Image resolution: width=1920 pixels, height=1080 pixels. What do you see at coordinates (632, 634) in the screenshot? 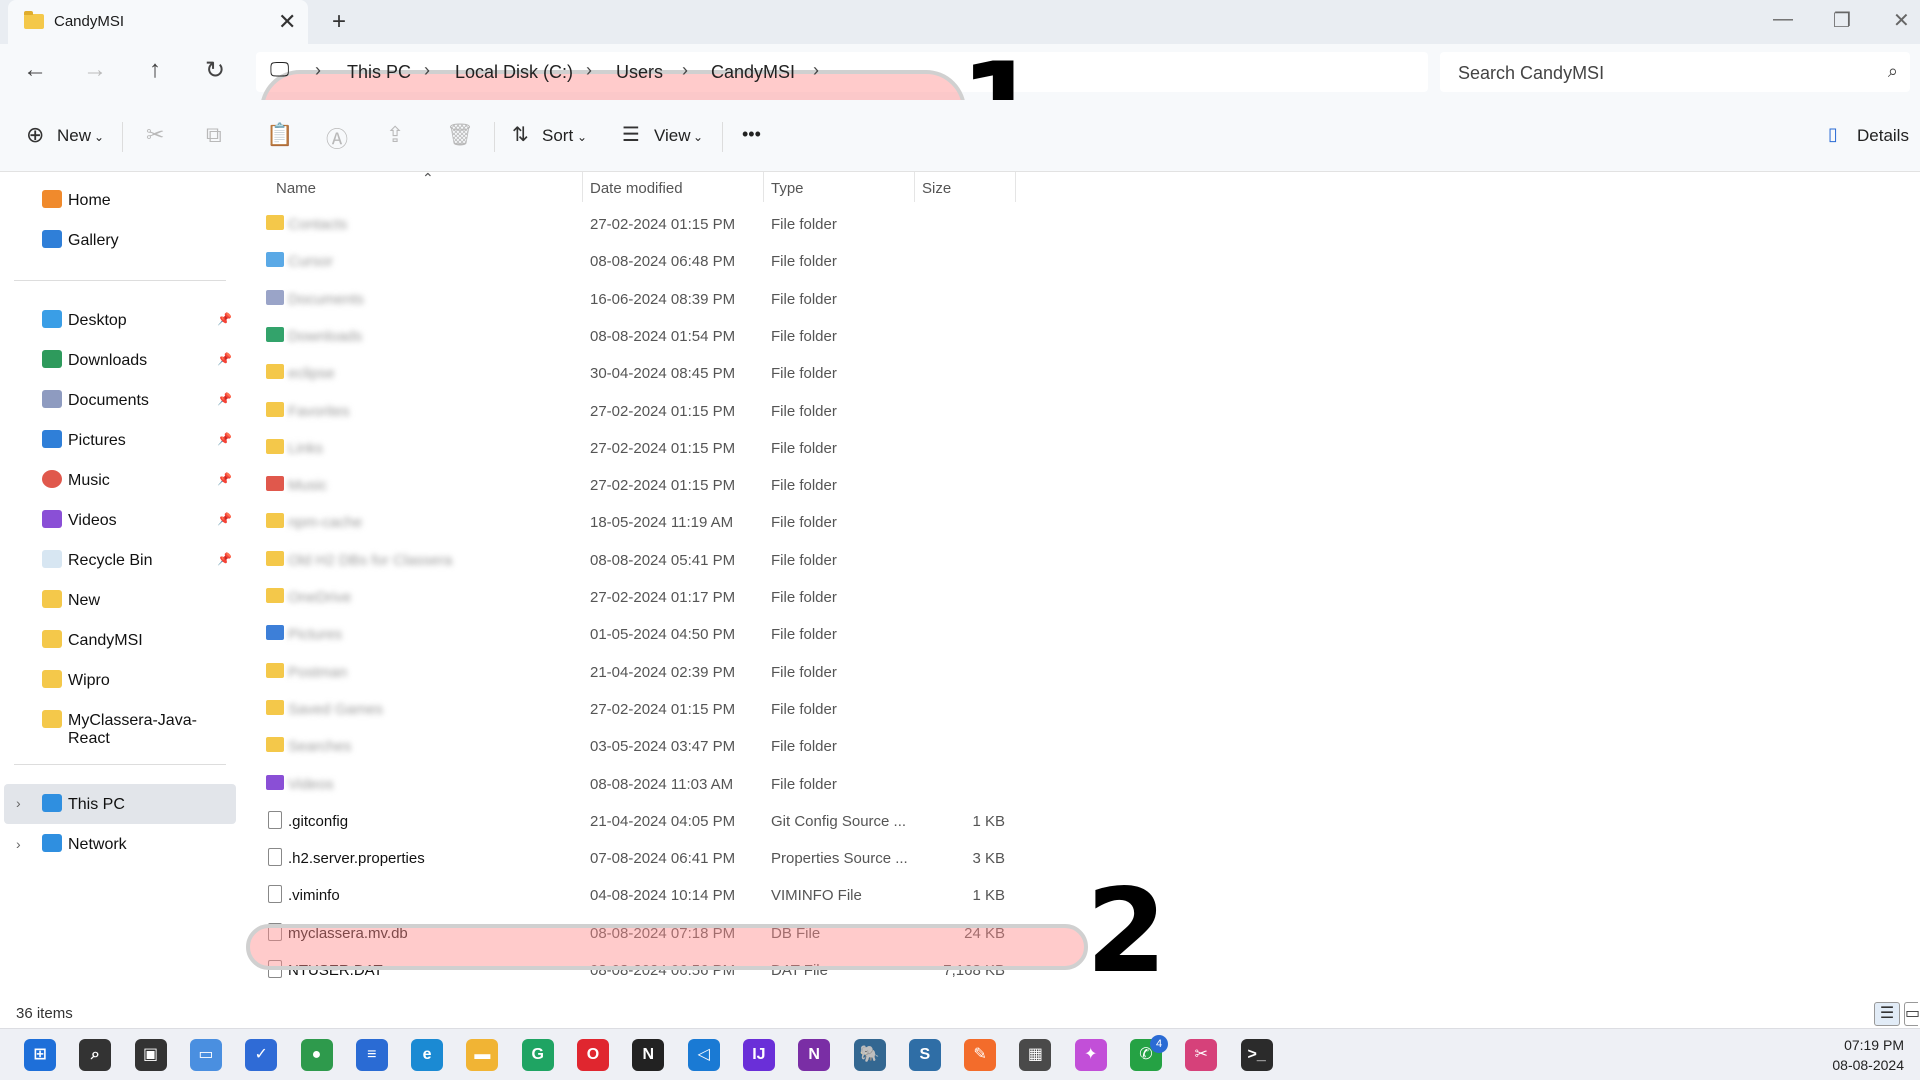
I see `table-row: Pictures 01-05-2024 04:50 PM File folder` at bounding box center [632, 634].